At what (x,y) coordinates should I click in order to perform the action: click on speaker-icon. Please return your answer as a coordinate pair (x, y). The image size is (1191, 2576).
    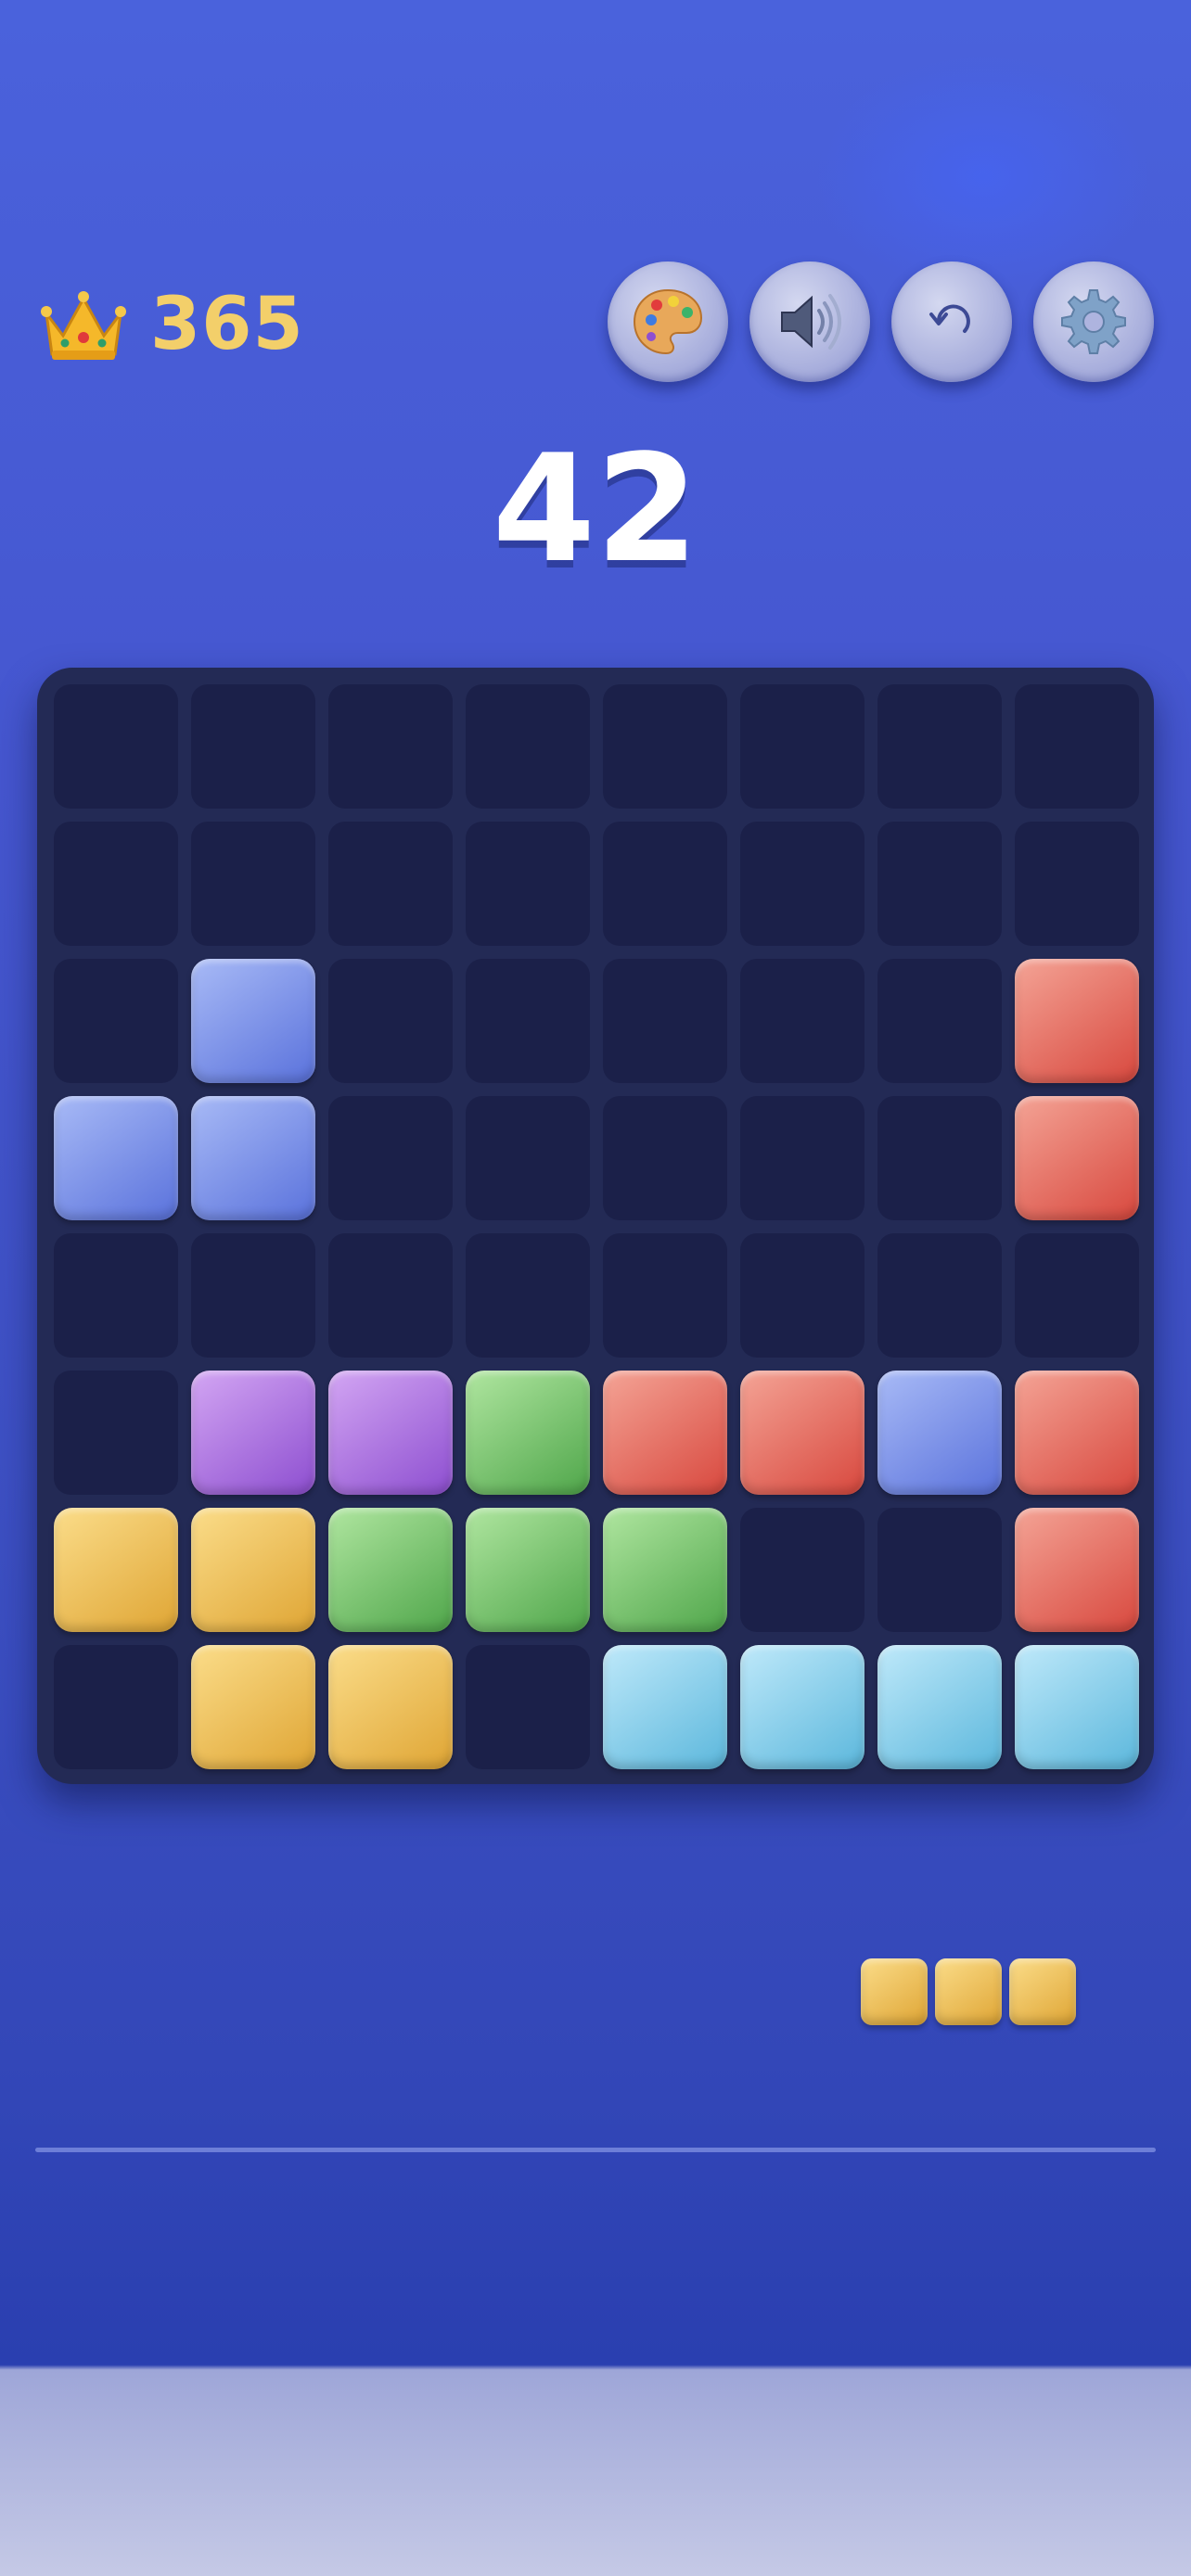
    Looking at the image, I should click on (811, 322).